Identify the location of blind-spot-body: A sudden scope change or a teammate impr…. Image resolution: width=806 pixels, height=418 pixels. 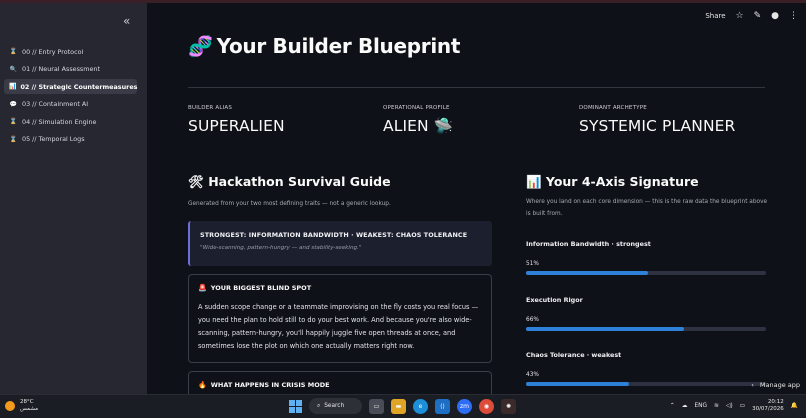
(338, 326).